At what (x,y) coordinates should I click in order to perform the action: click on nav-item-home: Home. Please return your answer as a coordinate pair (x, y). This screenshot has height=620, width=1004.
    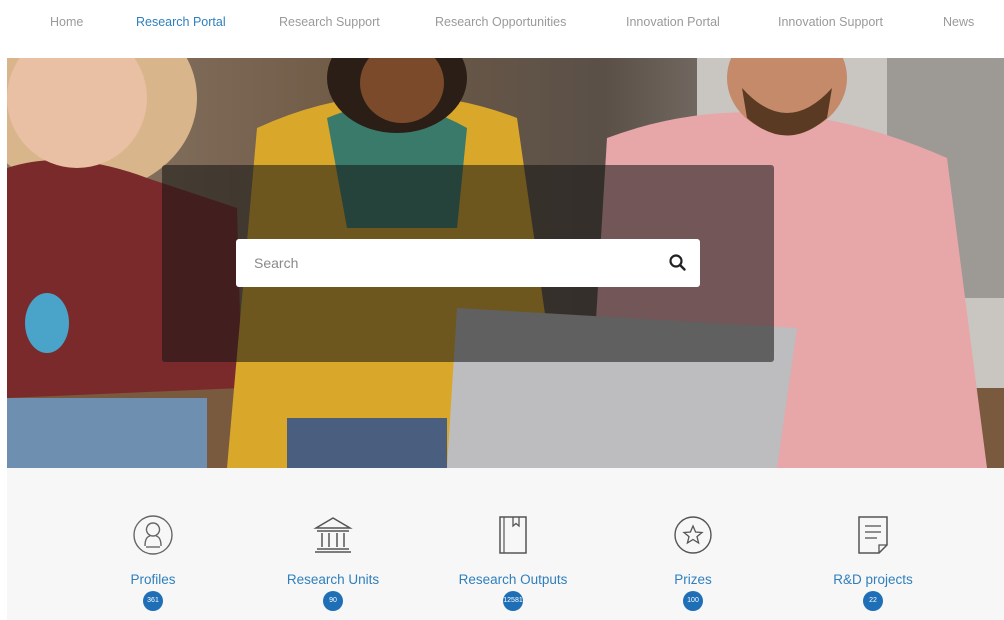
    Looking at the image, I should click on (66, 22).